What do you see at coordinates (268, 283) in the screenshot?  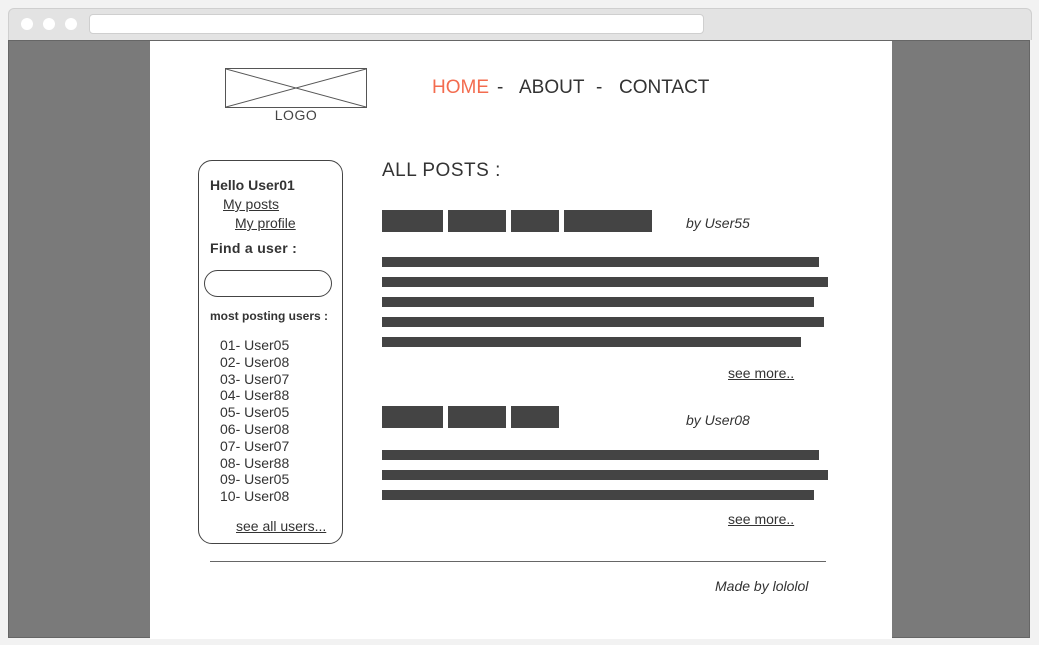 I see `find-user-input` at bounding box center [268, 283].